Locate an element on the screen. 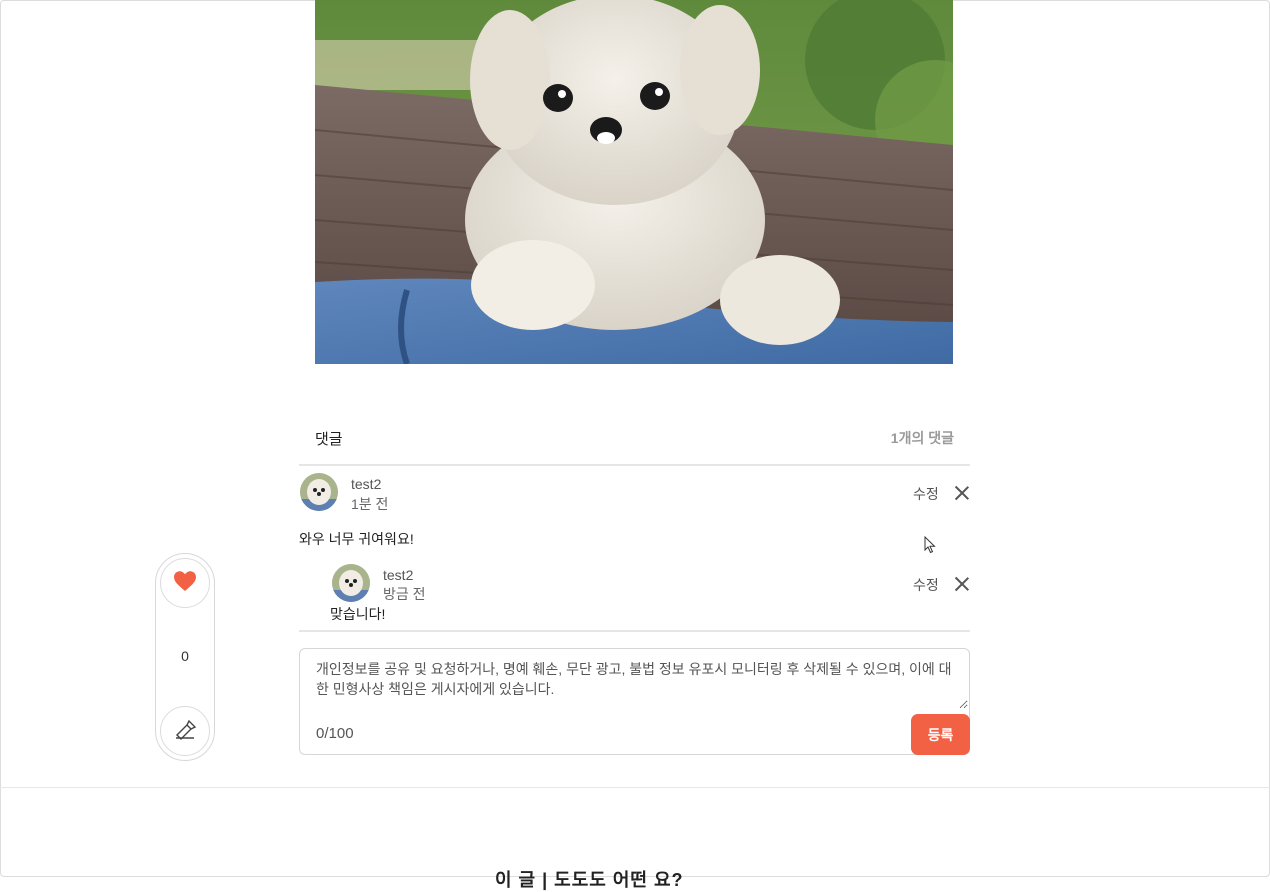 This screenshot has width=1270, height=892. reply-text: 맞습니다! is located at coordinates (358, 614).